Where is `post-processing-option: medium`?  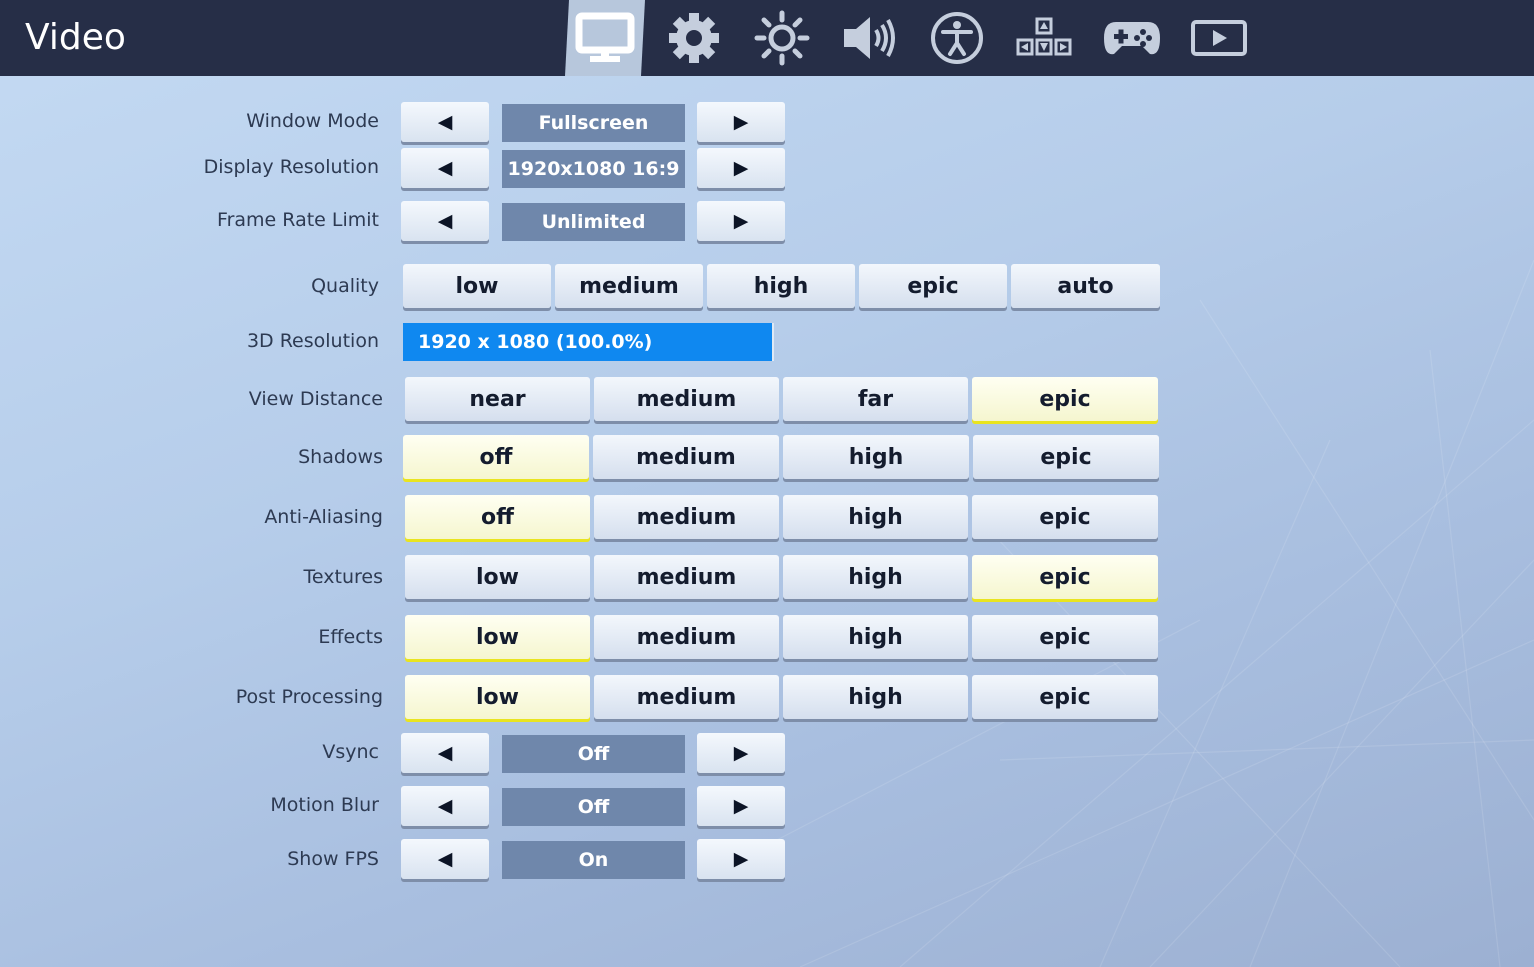 post-processing-option: medium is located at coordinates (686, 697).